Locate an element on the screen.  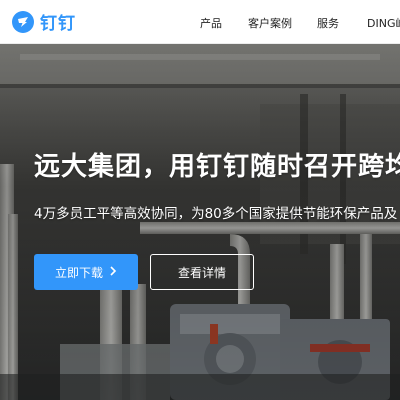
download-now-button: 立即下载 is located at coordinates (86, 272).